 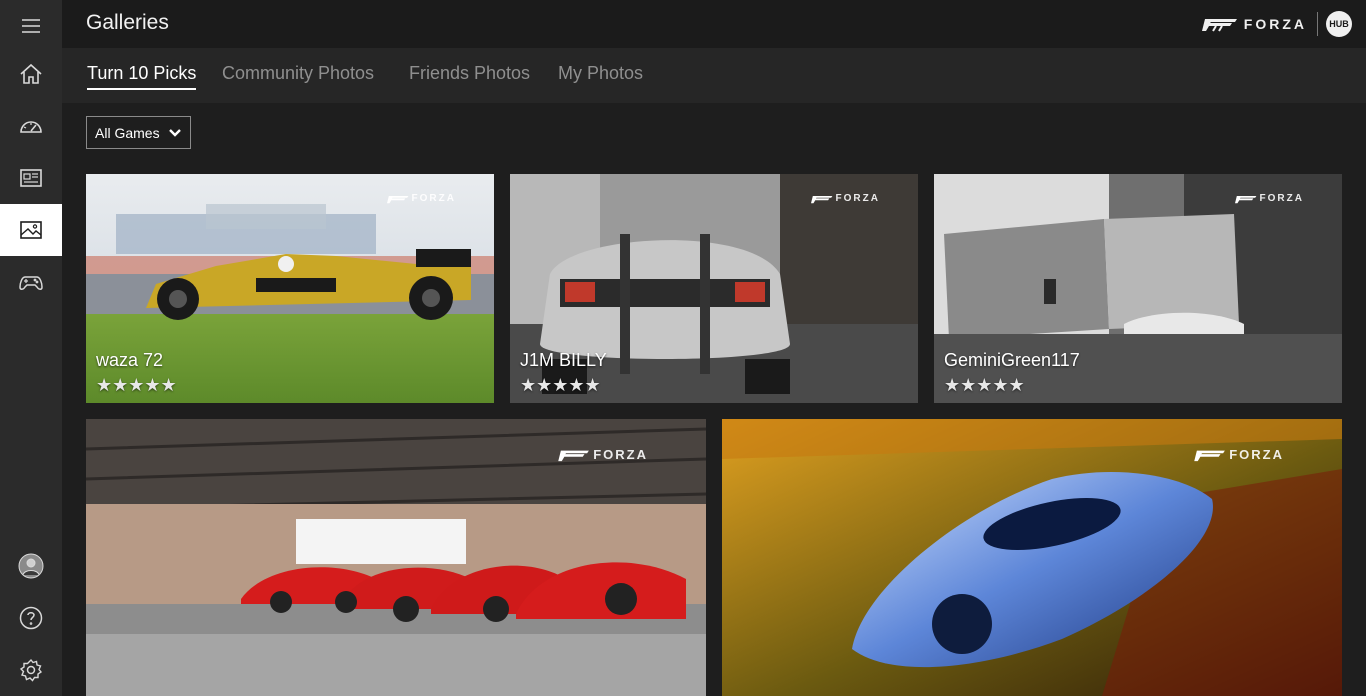 What do you see at coordinates (600, 73) in the screenshot?
I see `tab-my-photos: My Photos` at bounding box center [600, 73].